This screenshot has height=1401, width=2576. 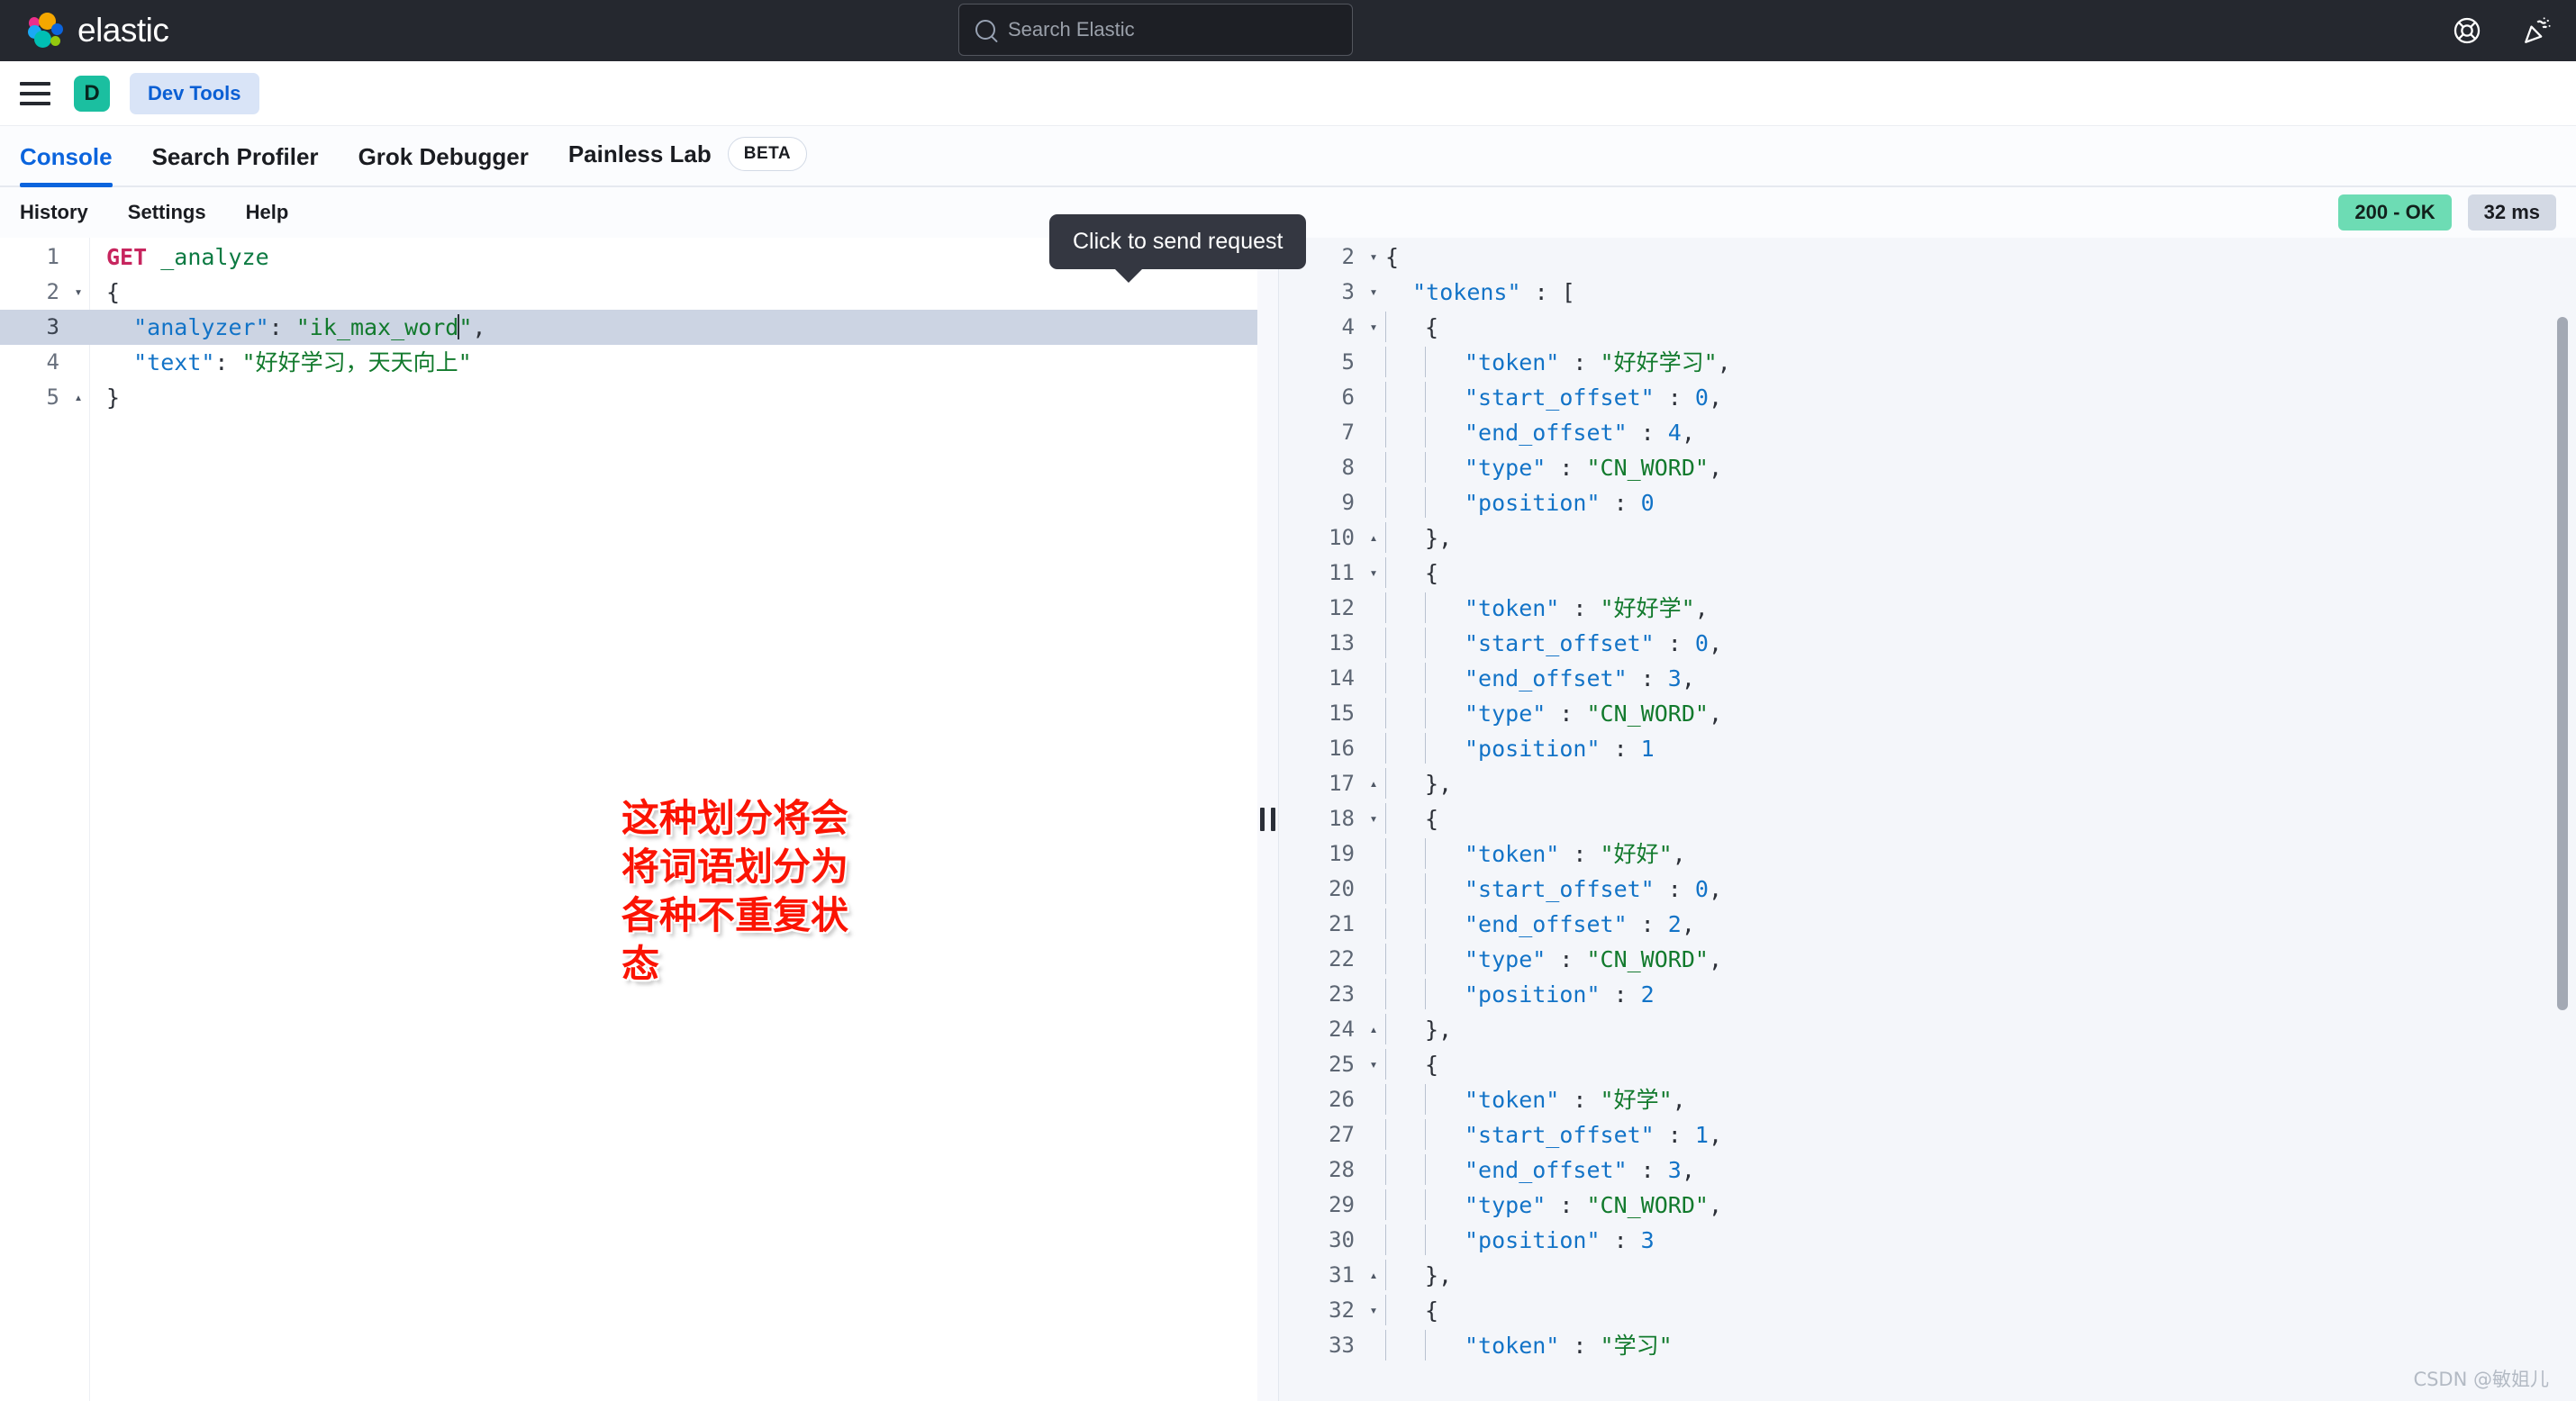 What do you see at coordinates (1927, 573) in the screenshot?
I see `code-line: 11 ▾ {` at bounding box center [1927, 573].